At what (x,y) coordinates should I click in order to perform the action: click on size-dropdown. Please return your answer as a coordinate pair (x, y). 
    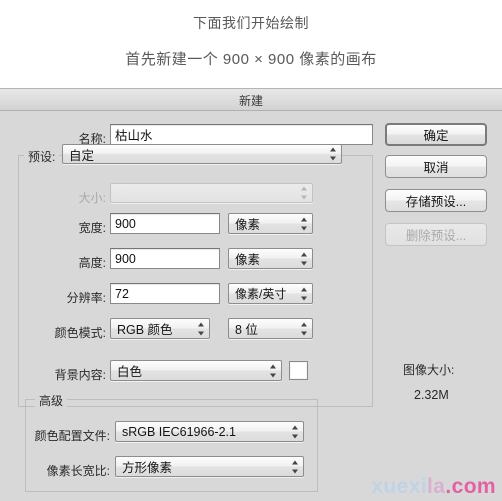
    Looking at the image, I should click on (211, 193).